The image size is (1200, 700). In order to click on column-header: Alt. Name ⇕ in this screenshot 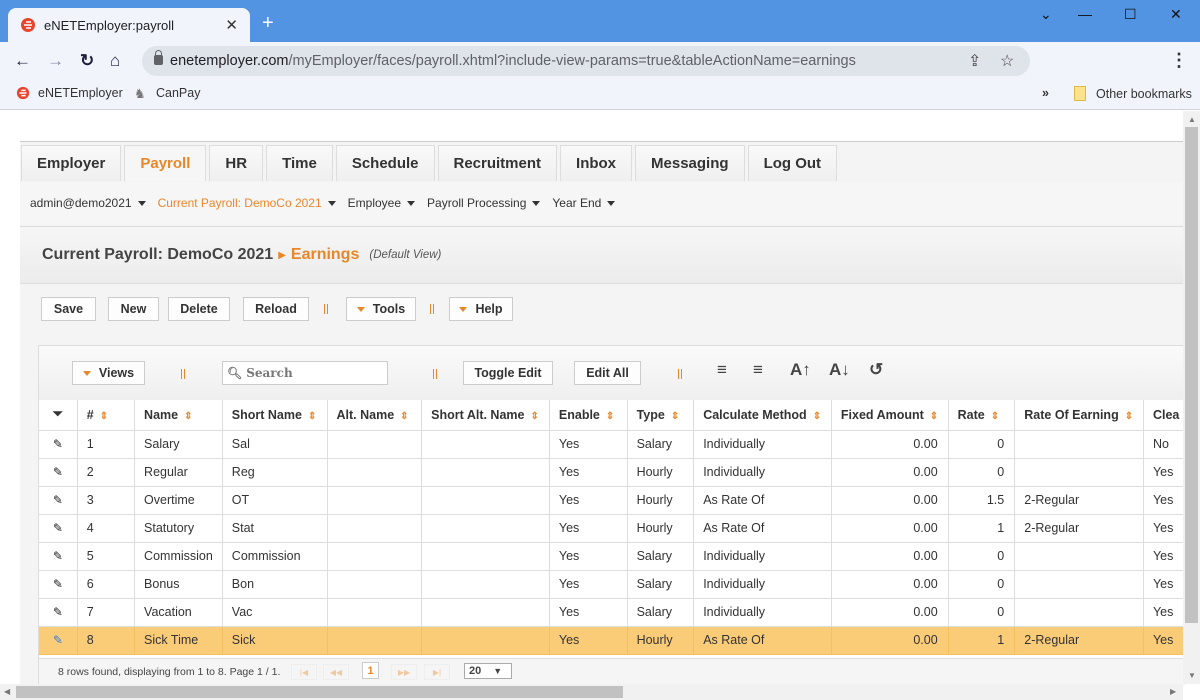, I will do `click(375, 415)`.